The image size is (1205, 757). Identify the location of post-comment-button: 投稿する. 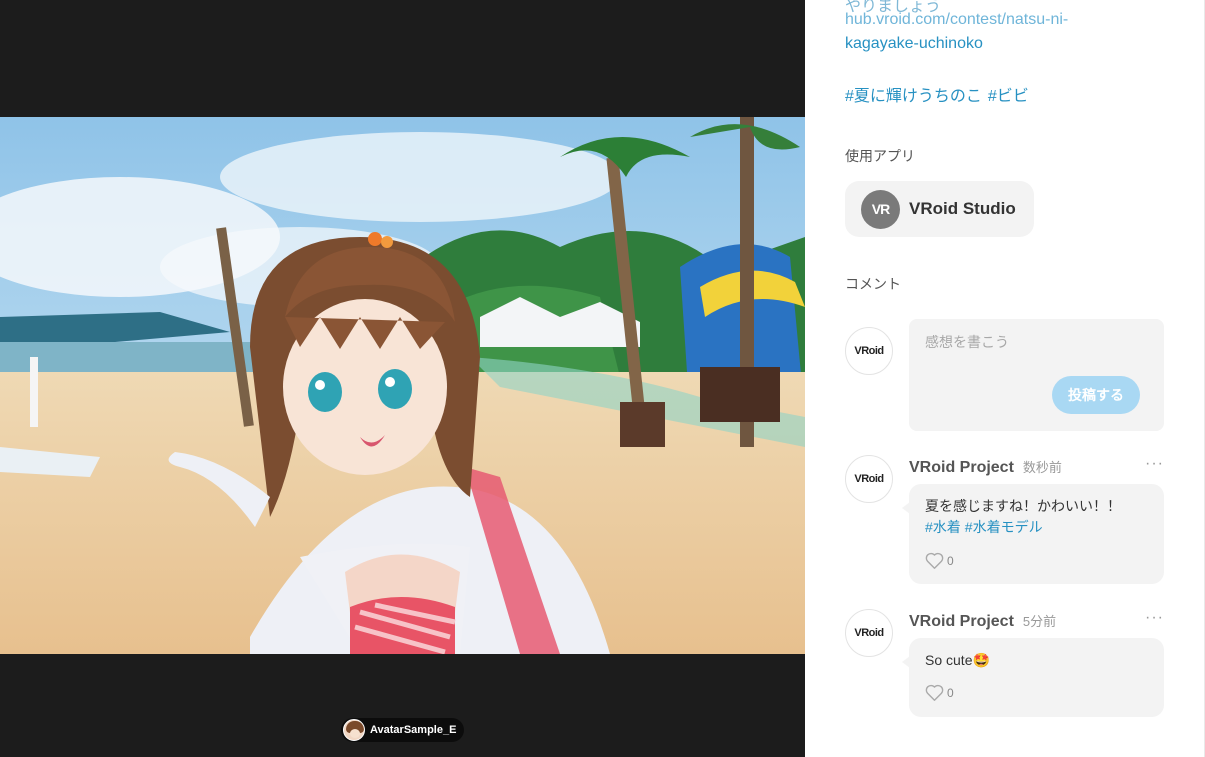
(1096, 395).